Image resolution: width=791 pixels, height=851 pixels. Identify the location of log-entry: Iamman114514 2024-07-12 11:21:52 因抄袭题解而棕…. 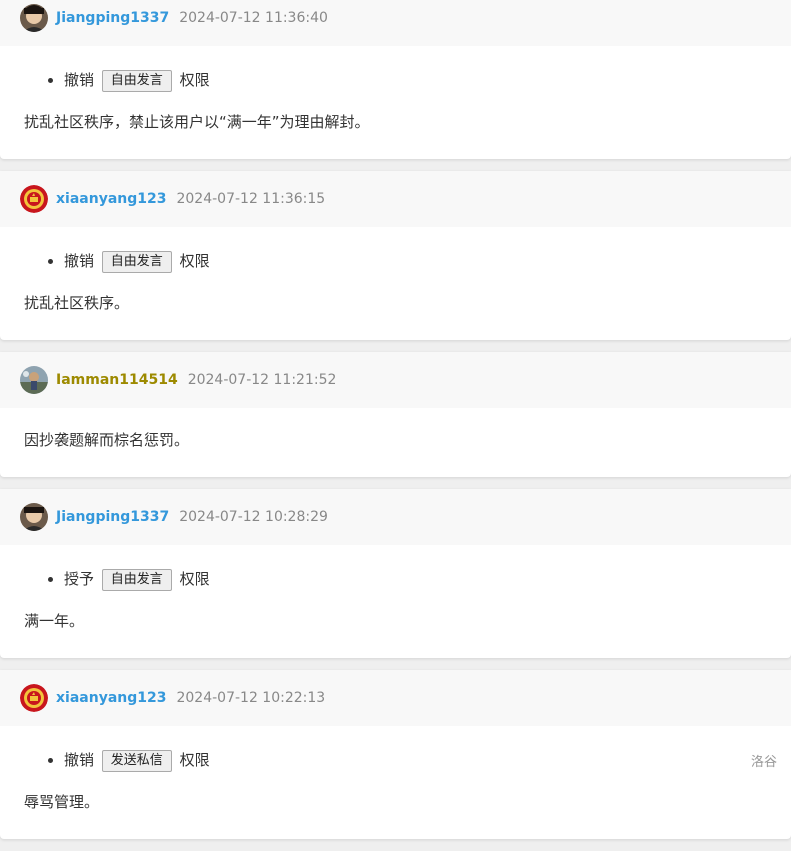
(395, 414).